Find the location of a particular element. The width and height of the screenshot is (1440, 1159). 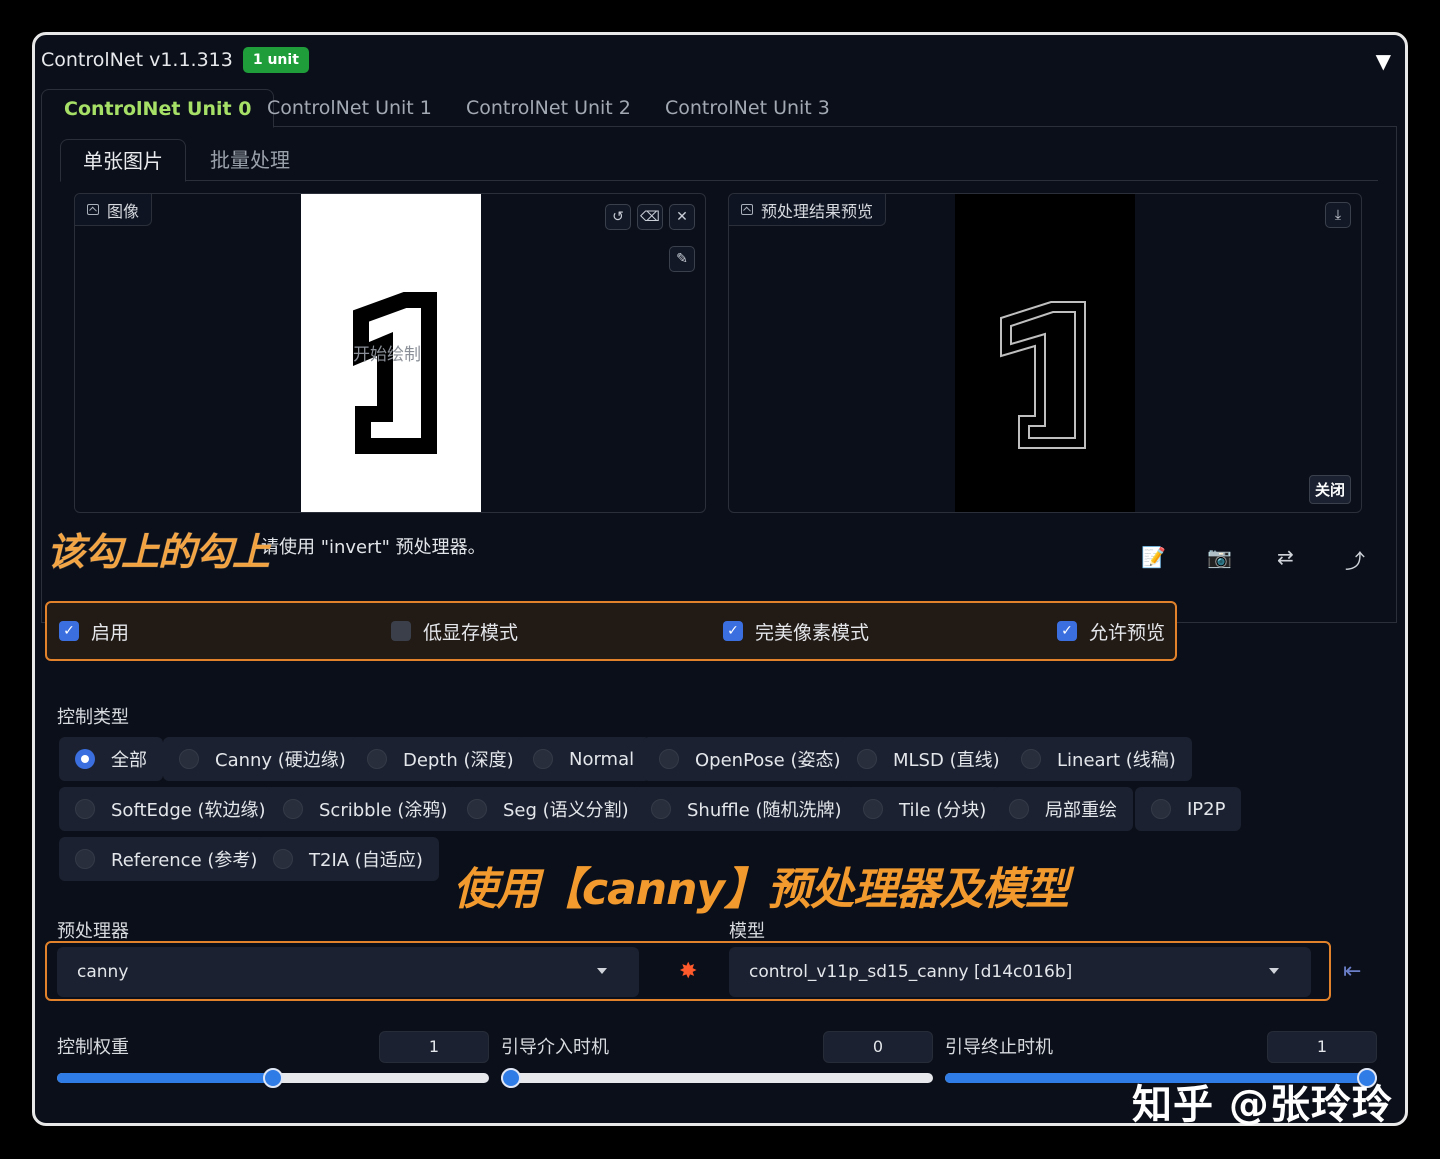

send-dimensions-icon: ⤴ is located at coordinates (1355, 559).